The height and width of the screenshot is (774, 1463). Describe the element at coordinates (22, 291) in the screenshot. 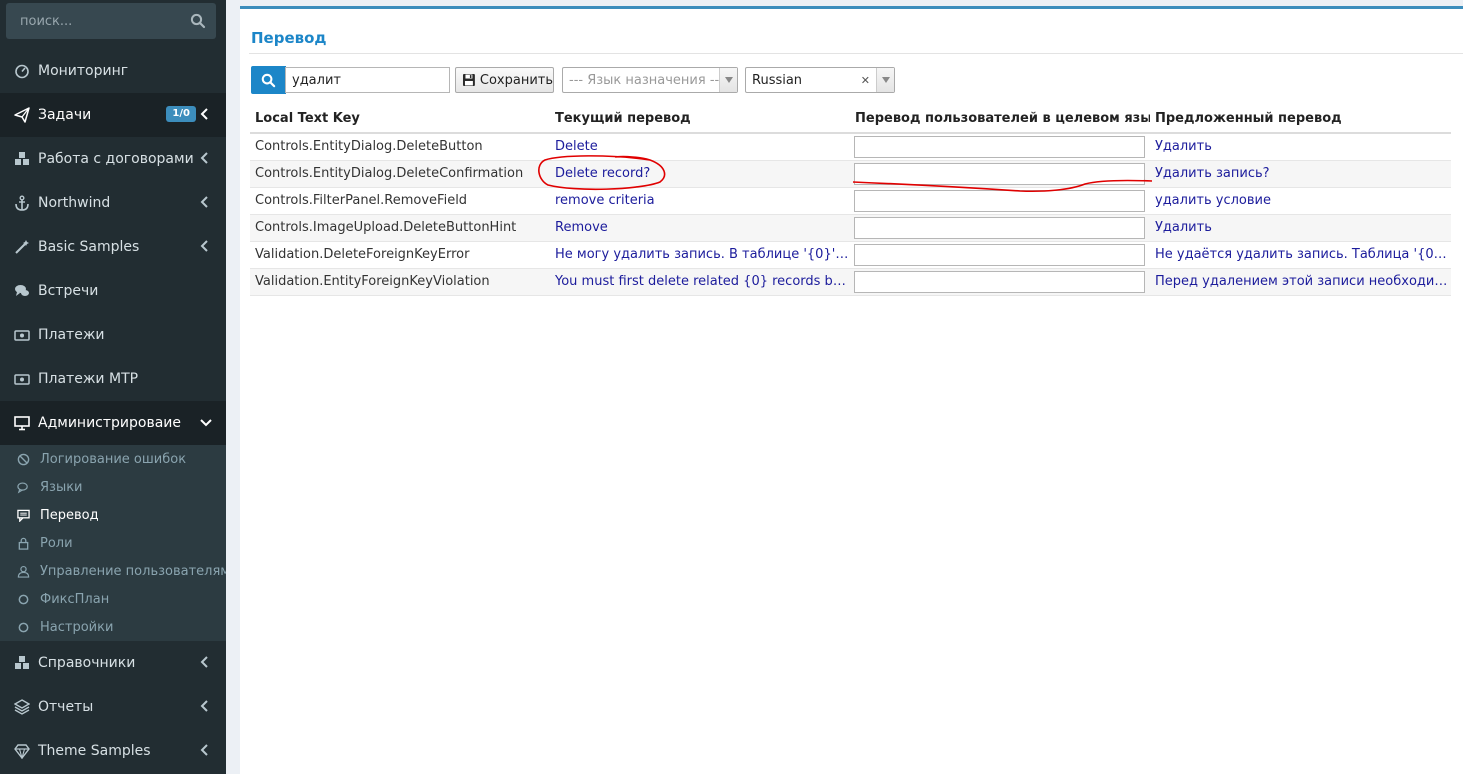

I see `comments-icon` at that location.